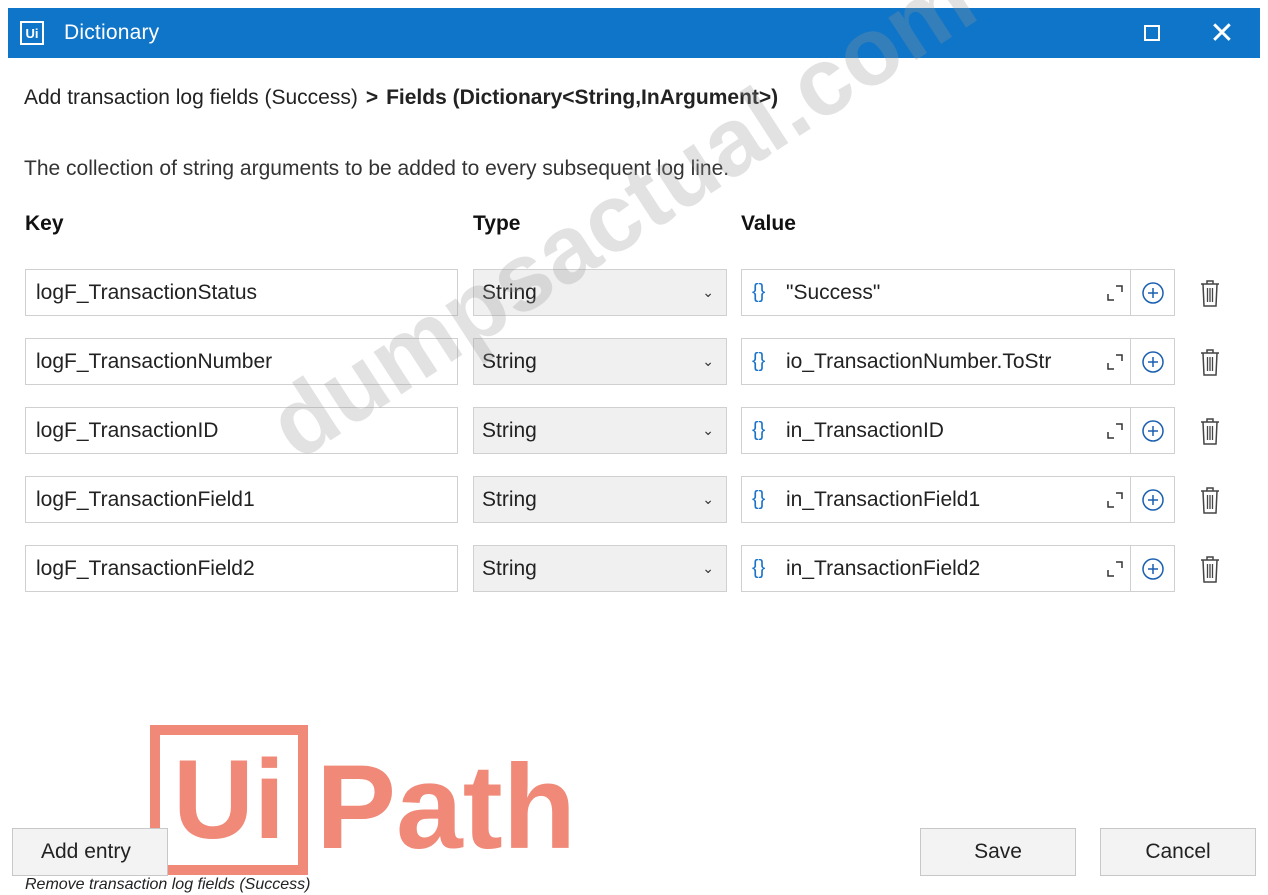 The image size is (1268, 895). What do you see at coordinates (145, 499) in the screenshot?
I see `key-text: logF_TransactionField1` at bounding box center [145, 499].